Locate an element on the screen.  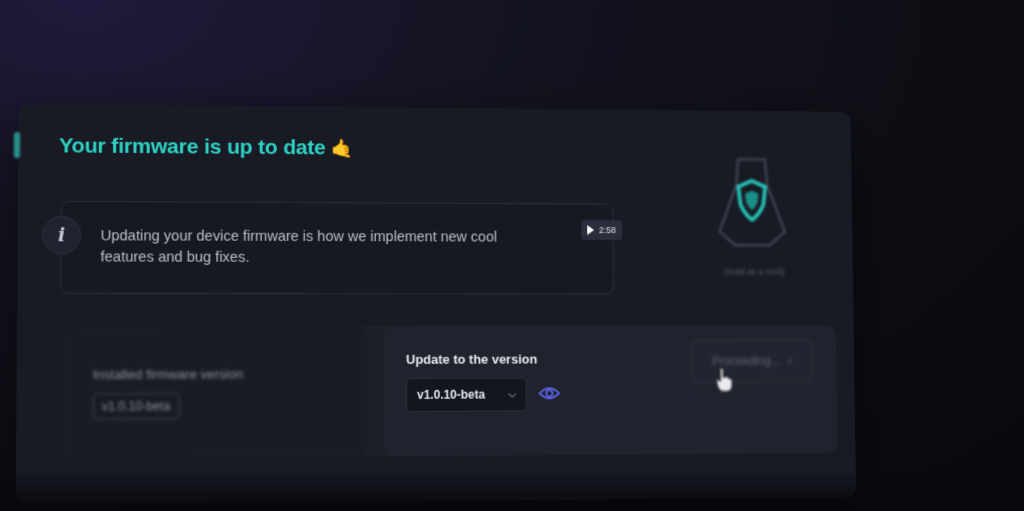
bottom-shadow is located at coordinates (512, 491).